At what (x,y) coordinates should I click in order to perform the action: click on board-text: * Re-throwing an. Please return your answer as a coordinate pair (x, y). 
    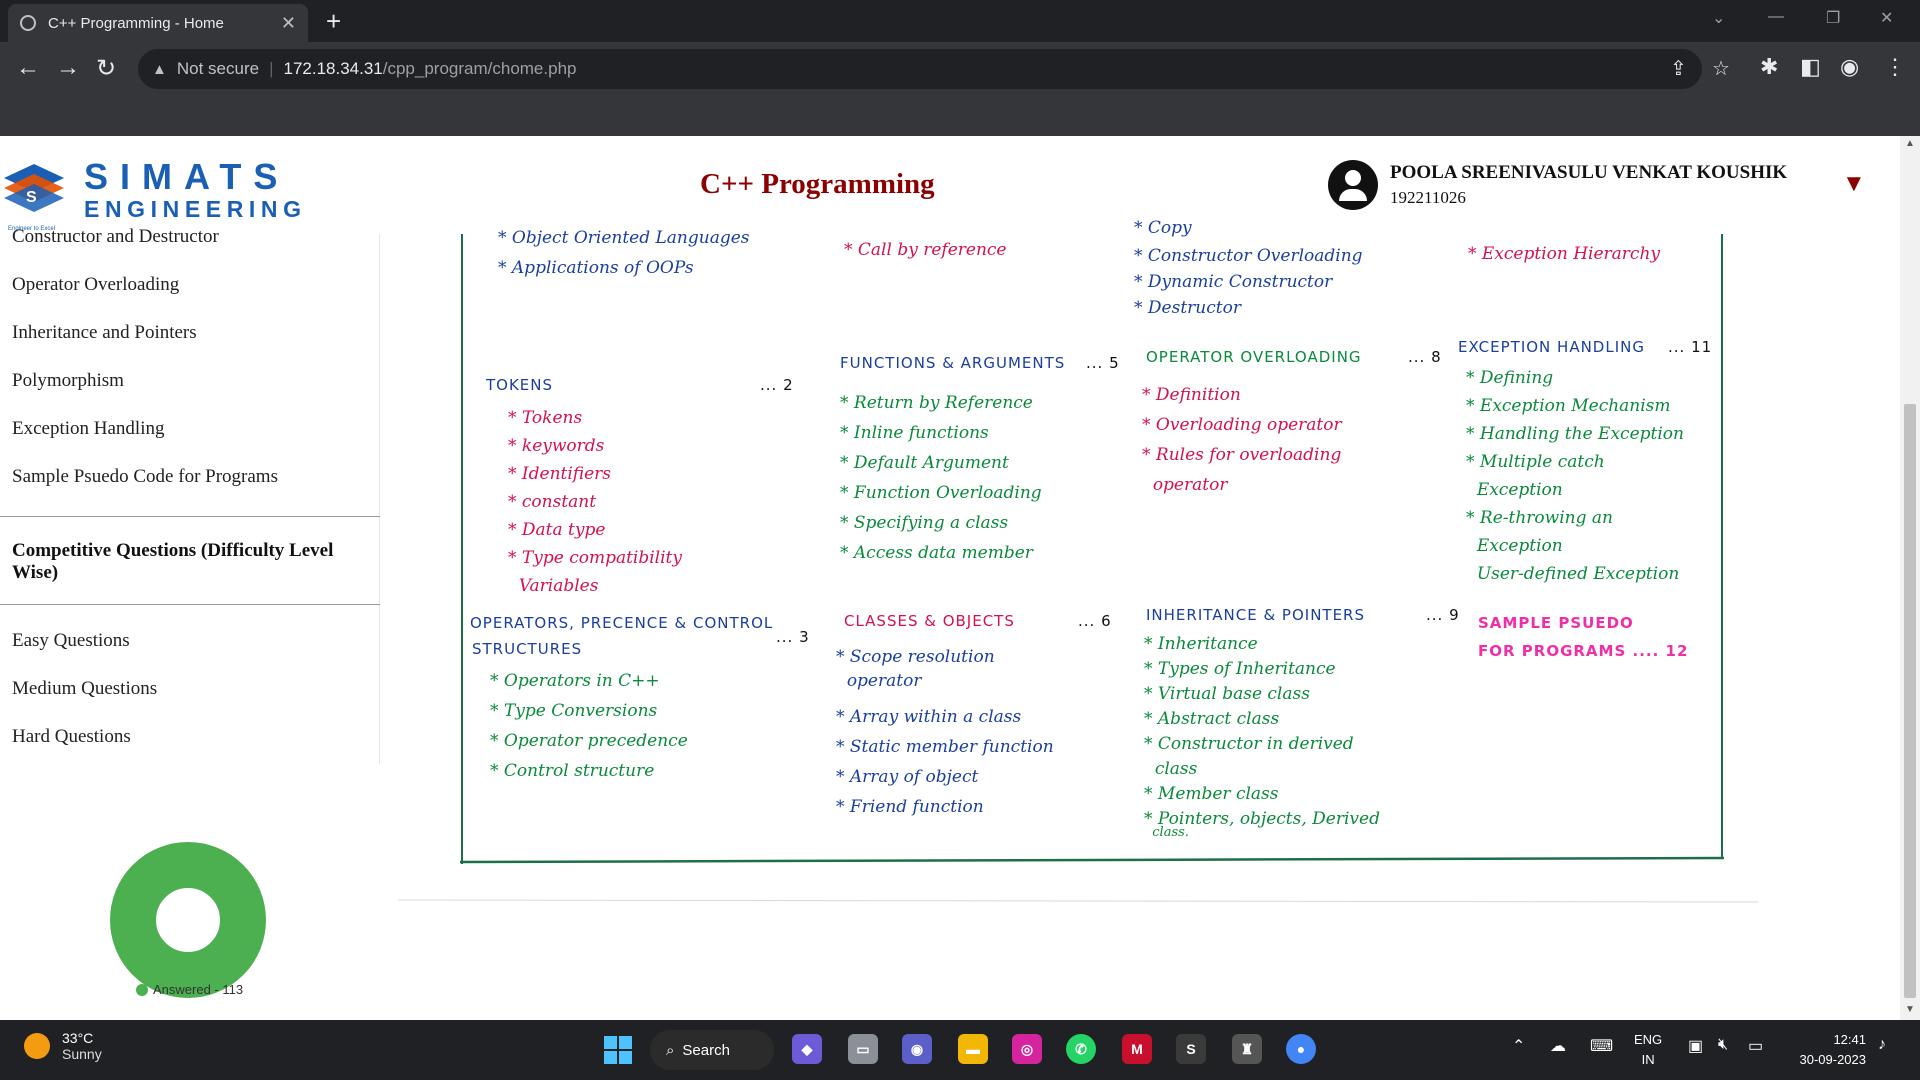
    Looking at the image, I should click on (1539, 518).